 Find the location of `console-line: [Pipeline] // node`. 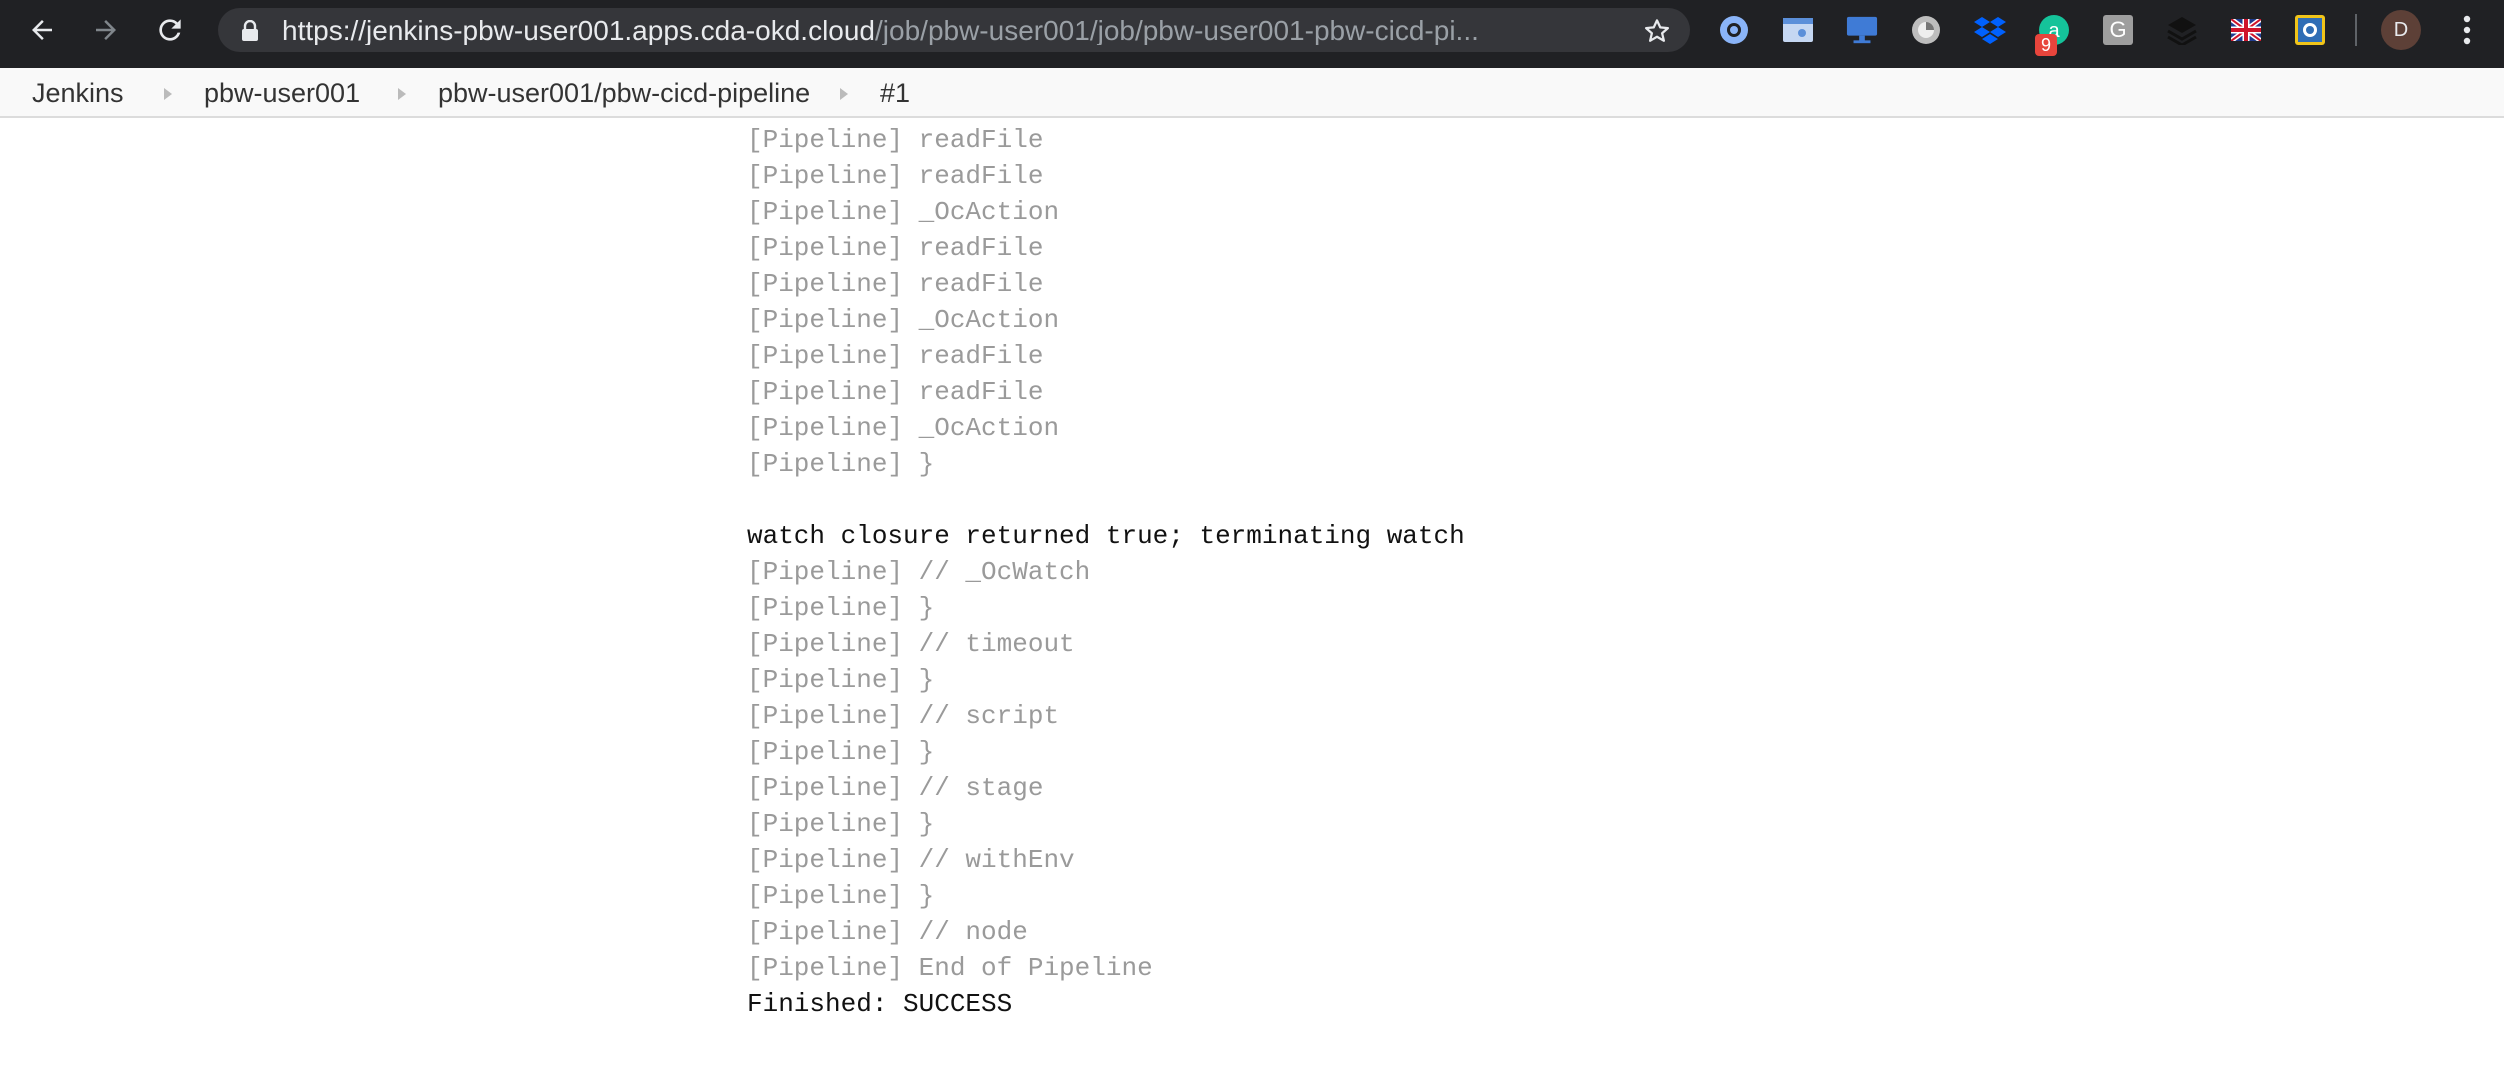

console-line: [Pipeline] // node is located at coordinates (887, 932).